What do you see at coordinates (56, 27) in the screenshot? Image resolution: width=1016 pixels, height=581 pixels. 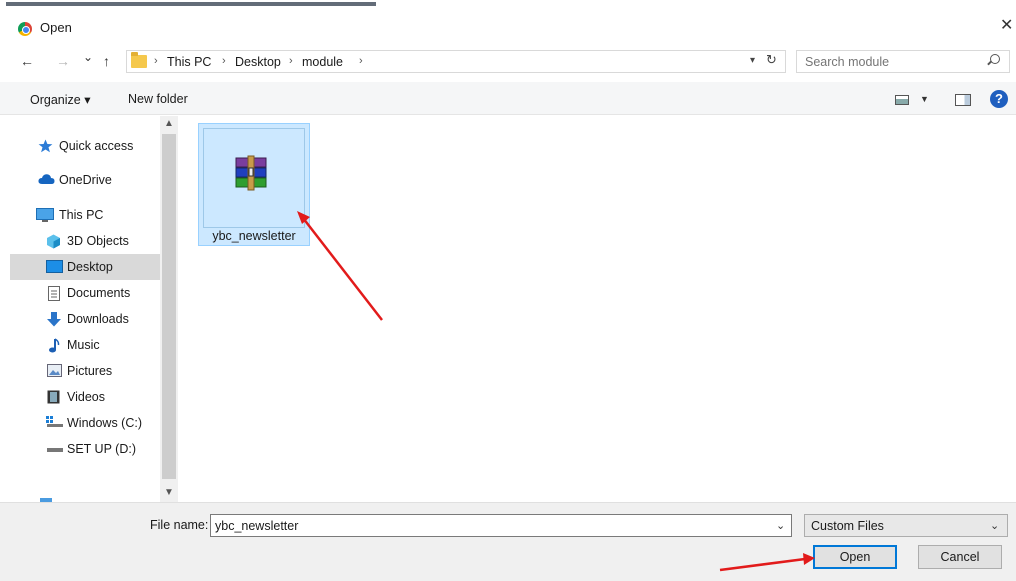 I see `dialog-title: Open` at bounding box center [56, 27].